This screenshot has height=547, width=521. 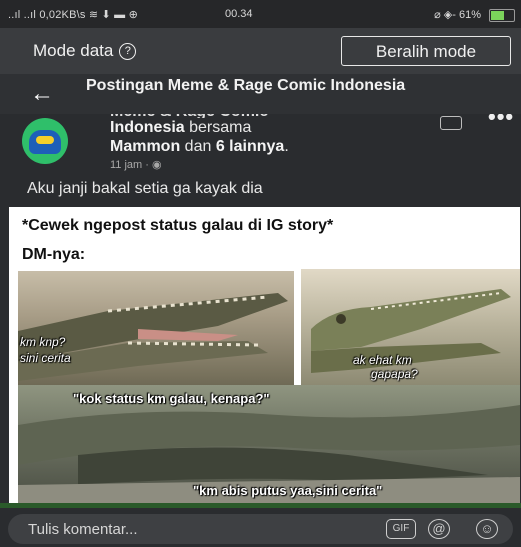 What do you see at coordinates (382, 360) in the screenshot?
I see `meme-caption-3: ak ehat km` at bounding box center [382, 360].